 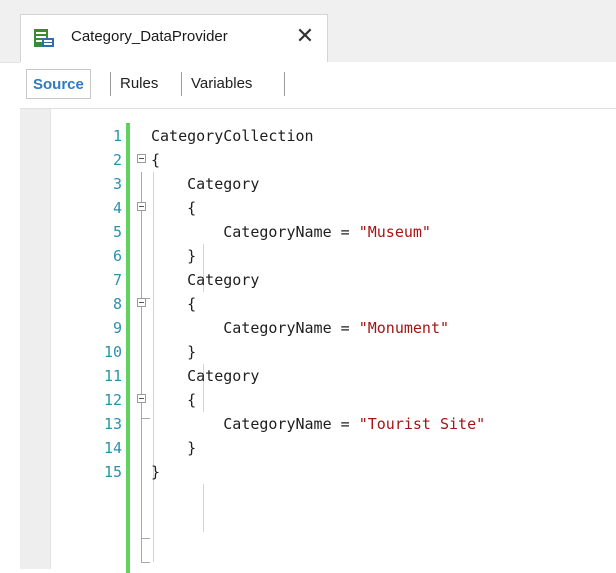 I want to click on code-text: CategoryName = "Tourist Site", so click(x=318, y=424).